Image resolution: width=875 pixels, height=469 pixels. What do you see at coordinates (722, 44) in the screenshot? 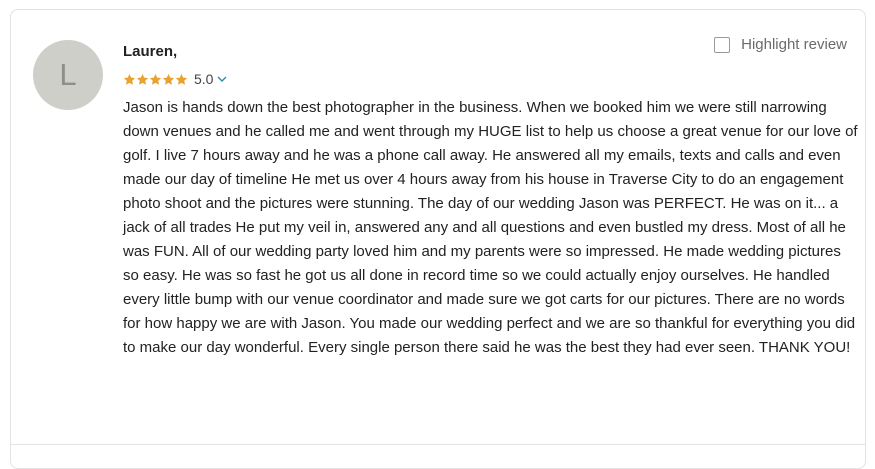
I see `checkbox-icon` at bounding box center [722, 44].